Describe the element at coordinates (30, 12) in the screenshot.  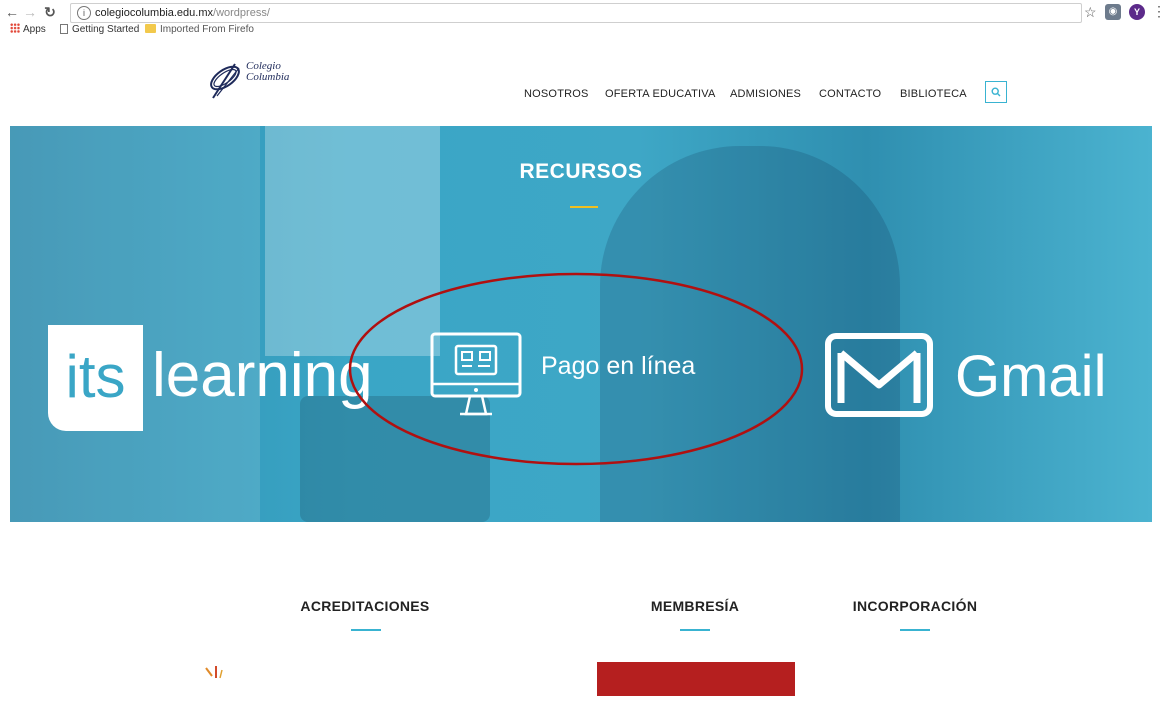
I see `forward-arrow-icon: →` at that location.